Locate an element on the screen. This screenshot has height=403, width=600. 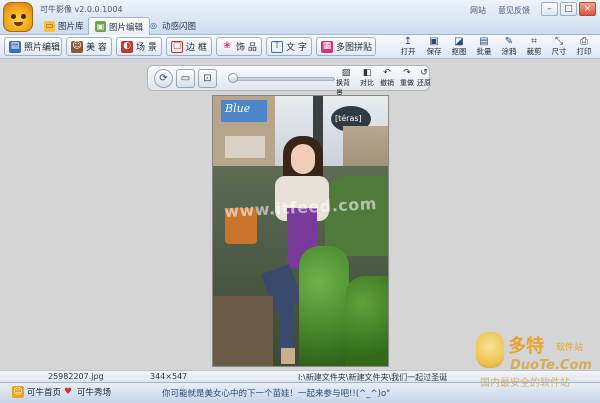
resize-icon: ⤡ is located at coordinates (559, 41).